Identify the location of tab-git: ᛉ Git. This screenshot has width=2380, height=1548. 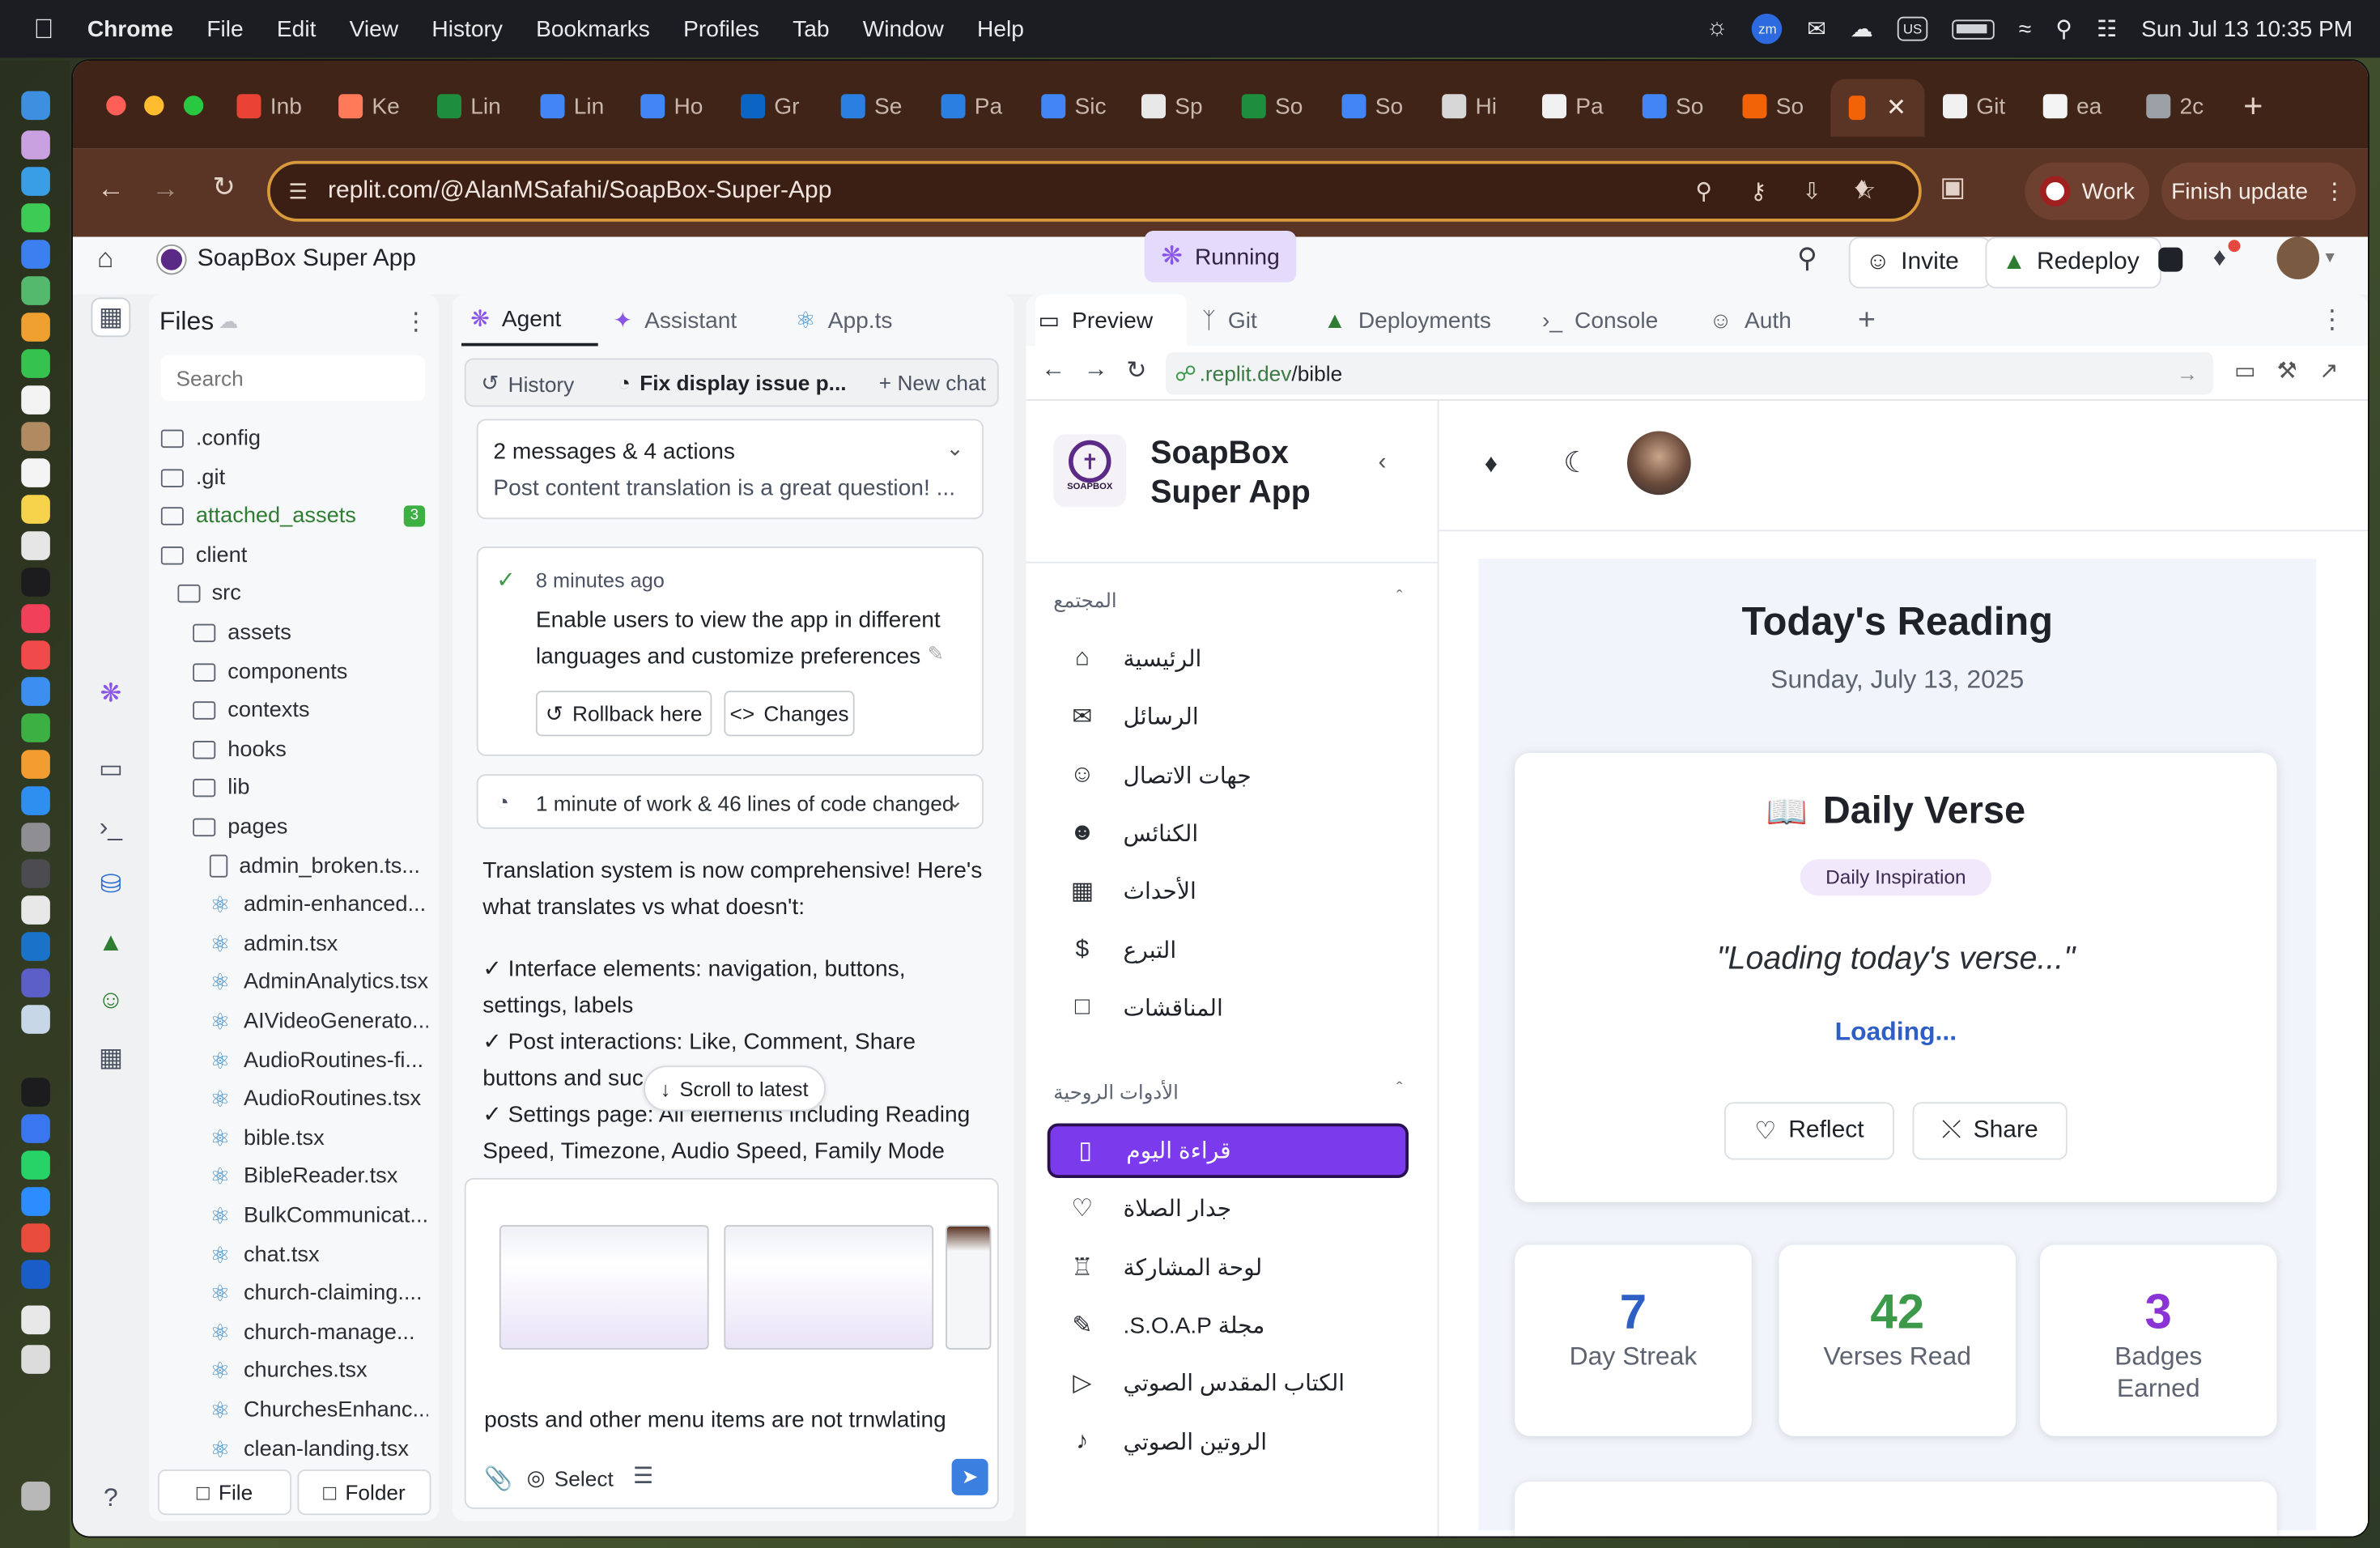
(1229, 321).